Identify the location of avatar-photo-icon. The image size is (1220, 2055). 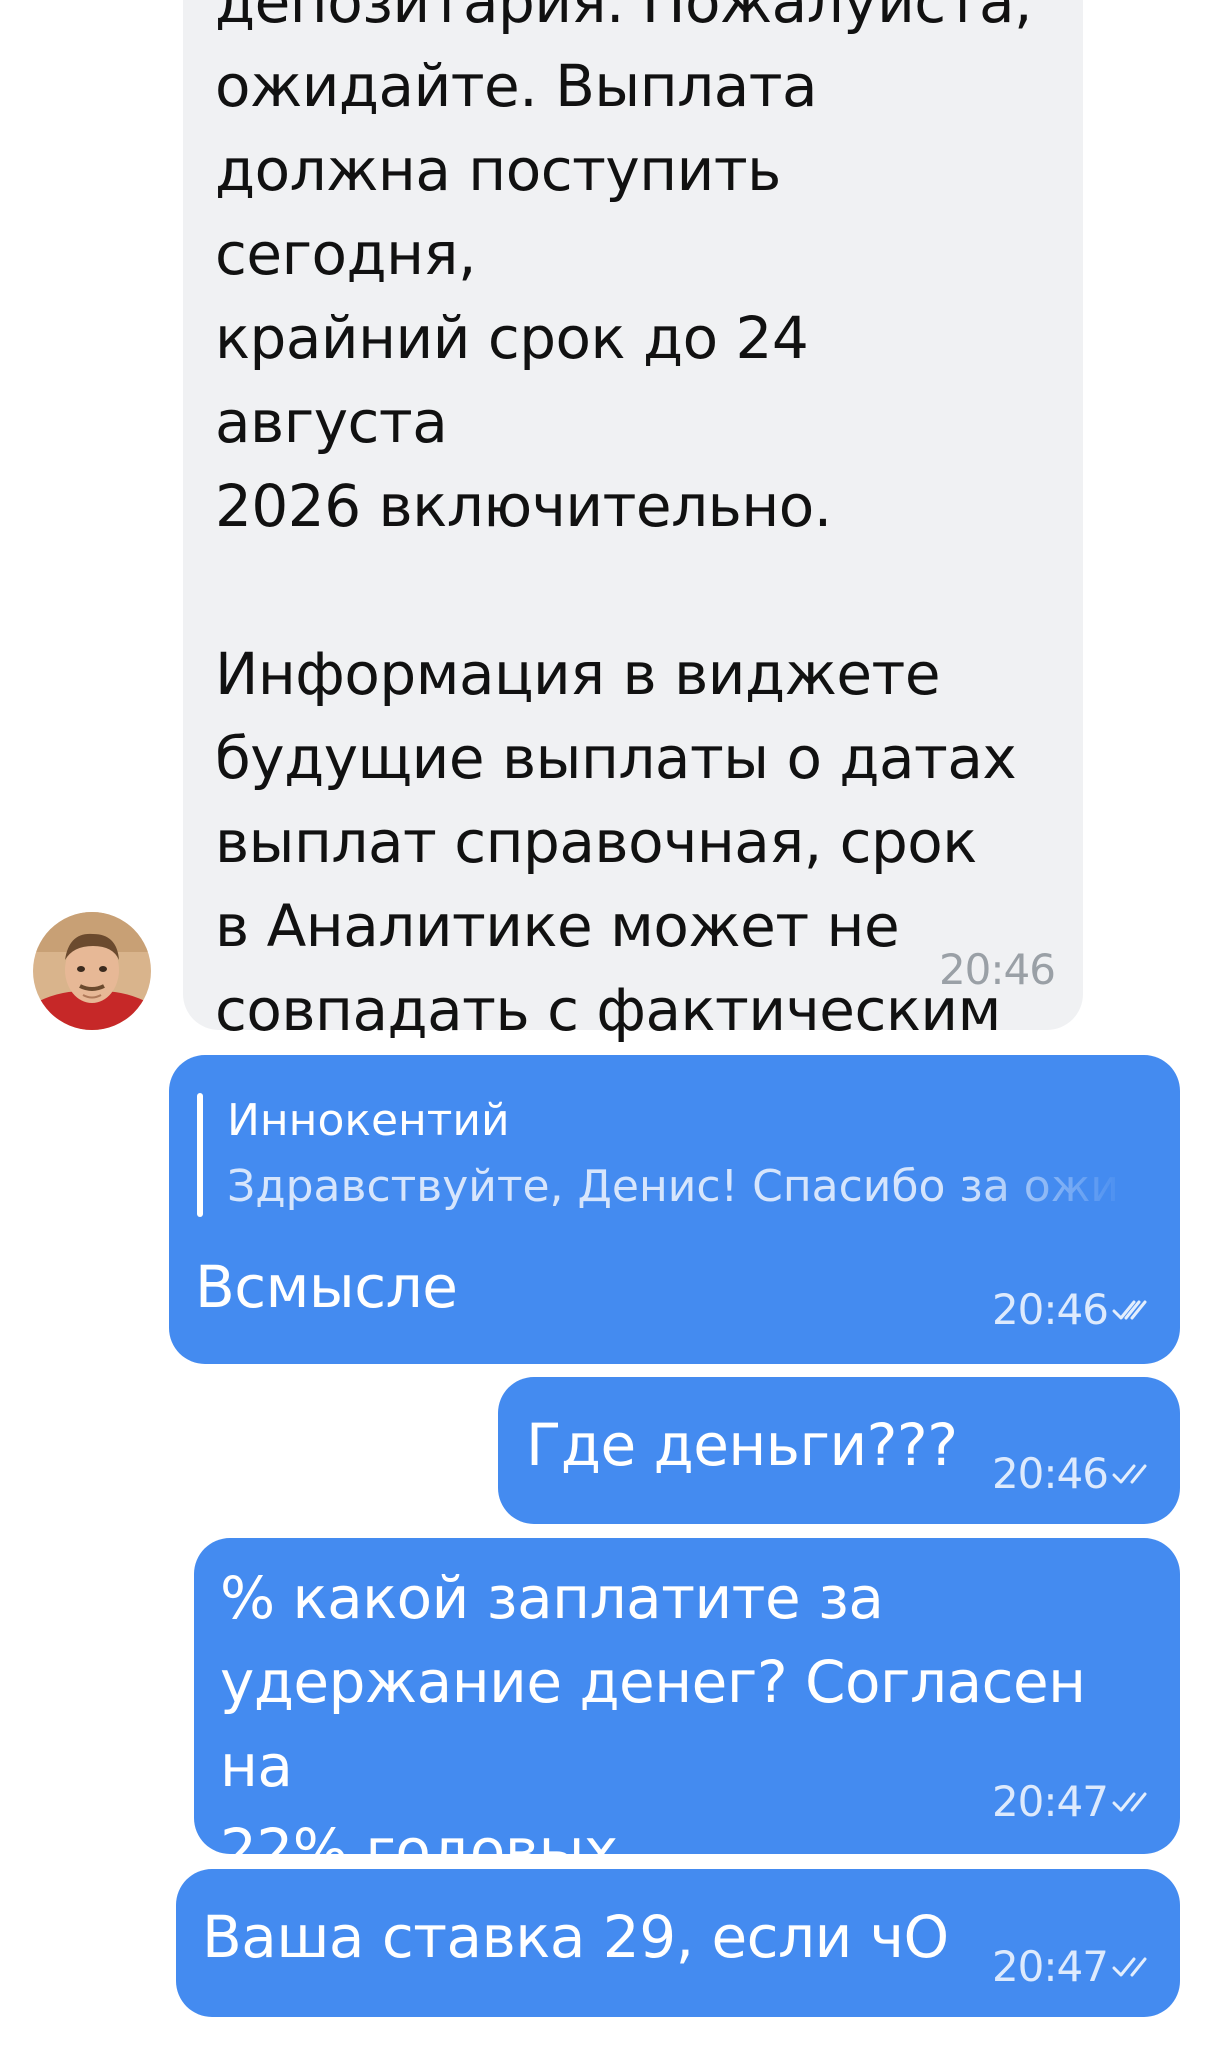
(92, 971).